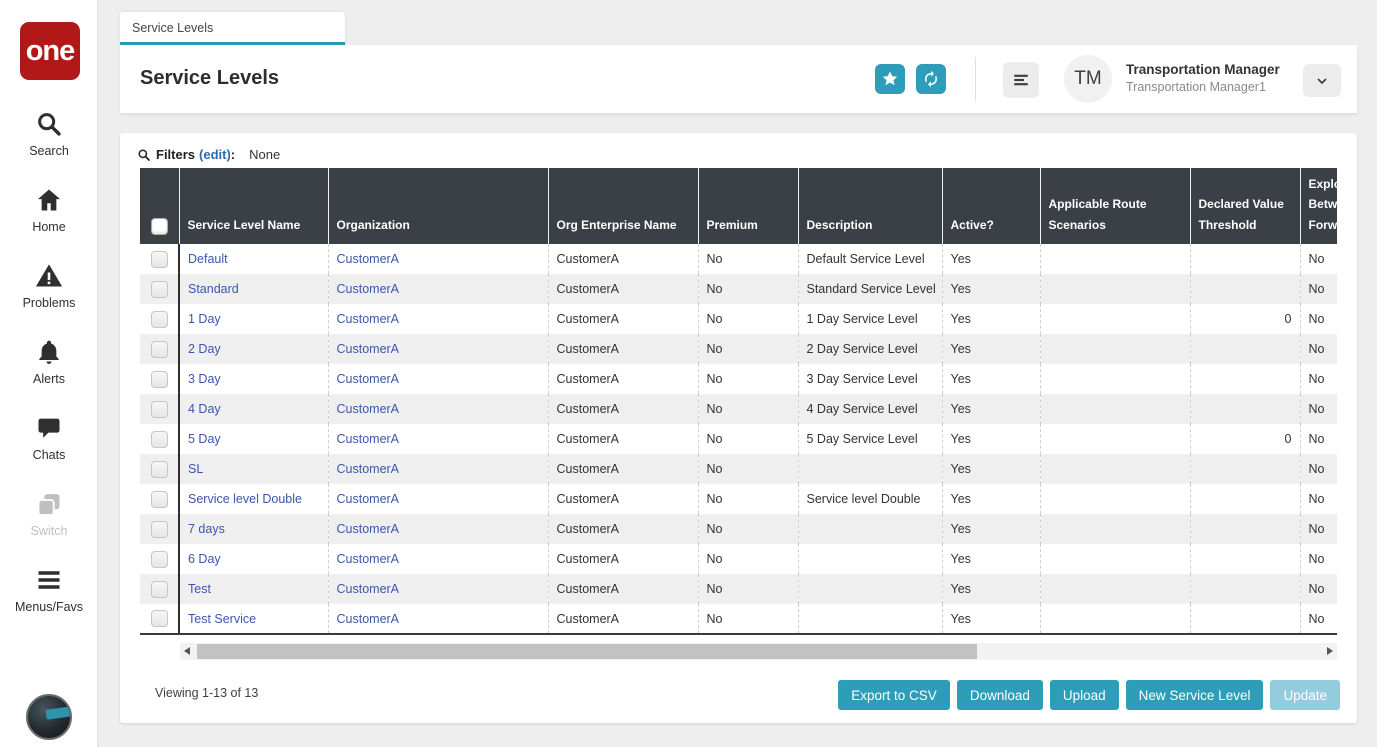 The height and width of the screenshot is (747, 1377). Describe the element at coordinates (195, 469) in the screenshot. I see `service-level-name-link: SL` at that location.